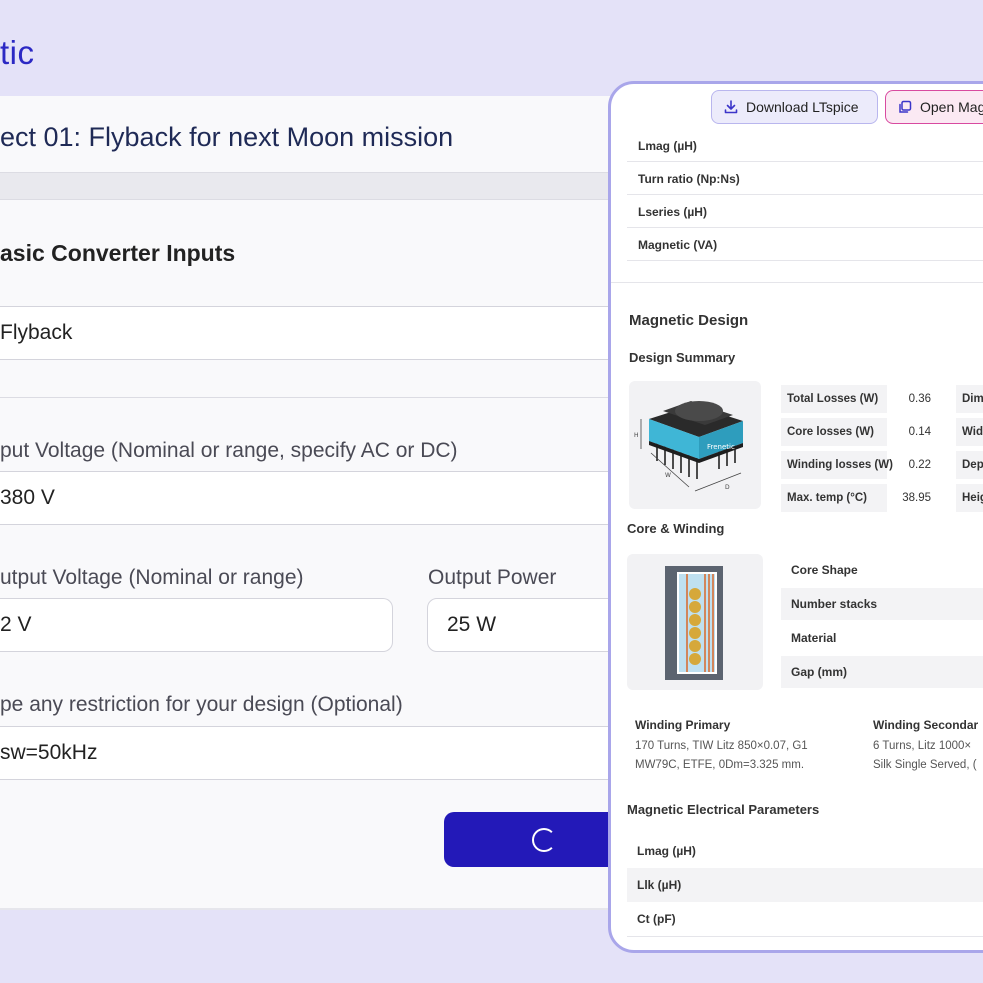 This screenshot has width=983, height=983. Describe the element at coordinates (17, 52) in the screenshot. I see `brand-logo-text: tic` at that location.